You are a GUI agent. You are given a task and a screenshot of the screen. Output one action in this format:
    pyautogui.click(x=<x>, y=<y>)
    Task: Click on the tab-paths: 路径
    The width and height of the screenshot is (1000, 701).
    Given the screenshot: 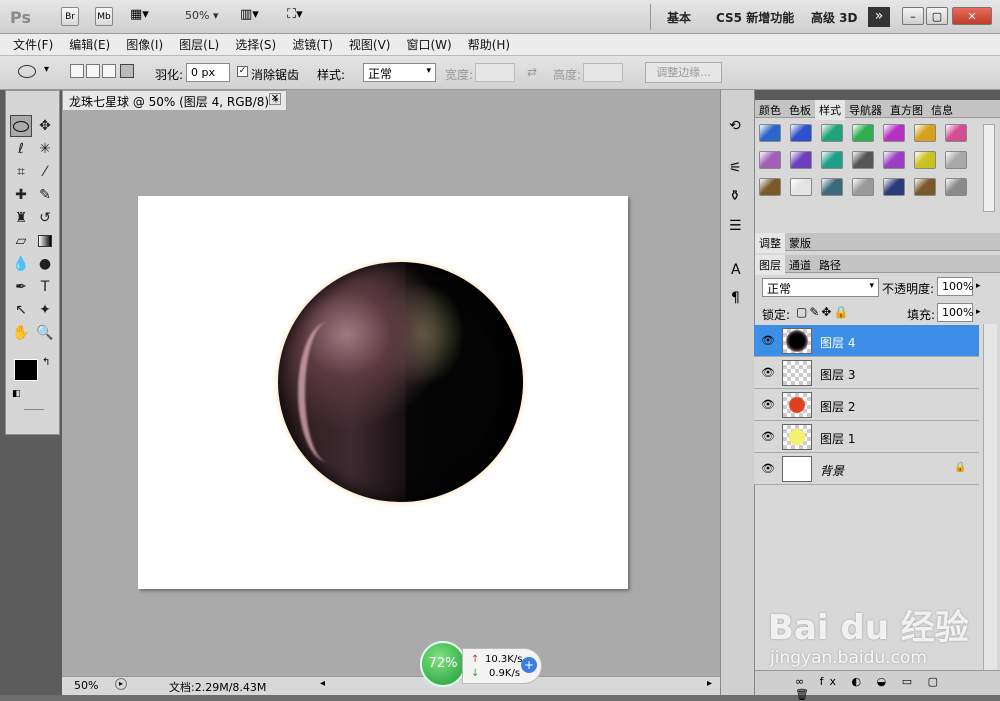 What is the action you would take?
    pyautogui.click(x=830, y=265)
    